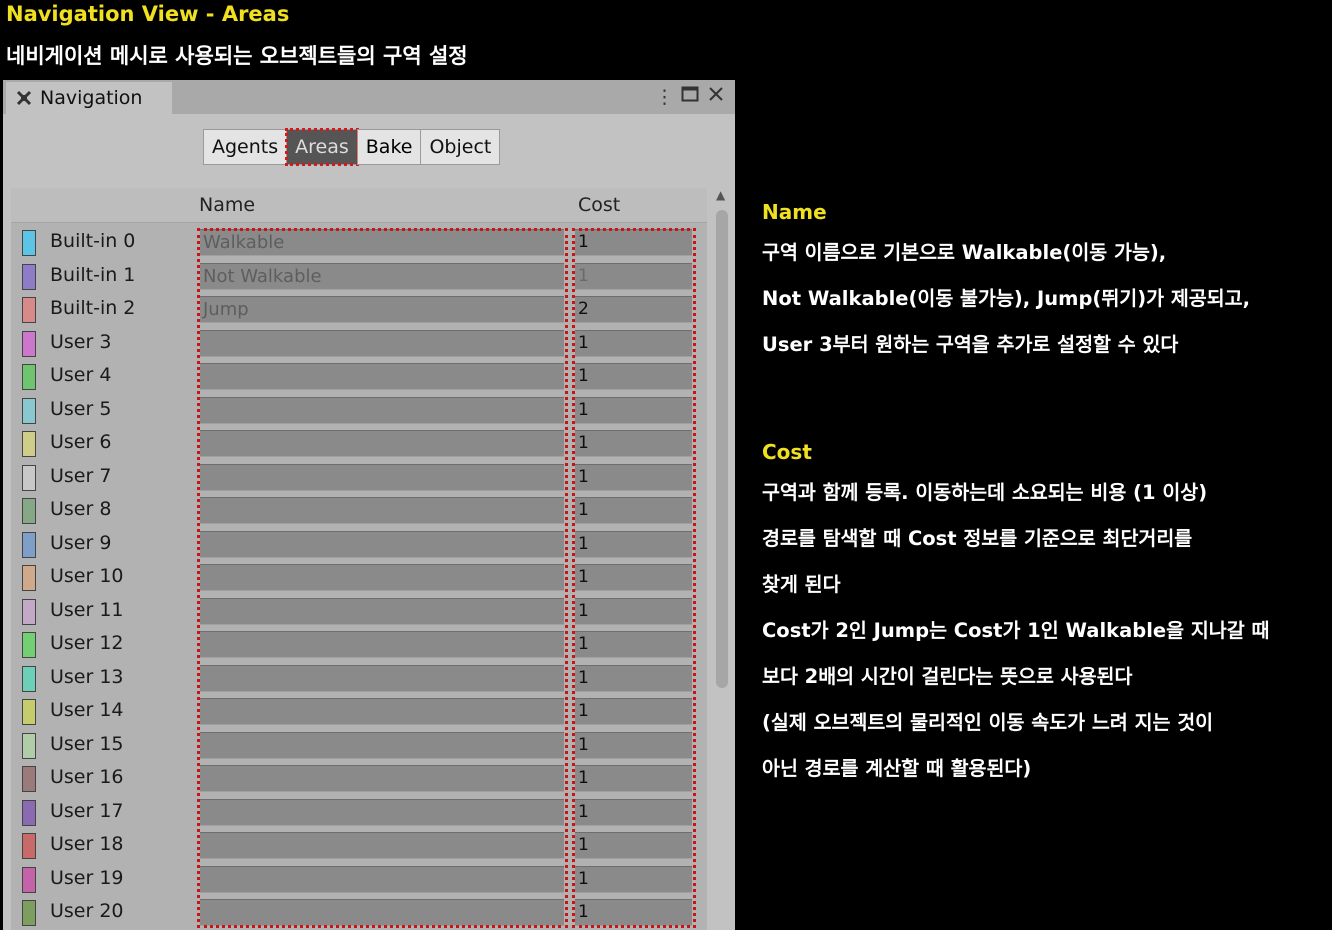  I want to click on area-label: User 9, so click(81, 542).